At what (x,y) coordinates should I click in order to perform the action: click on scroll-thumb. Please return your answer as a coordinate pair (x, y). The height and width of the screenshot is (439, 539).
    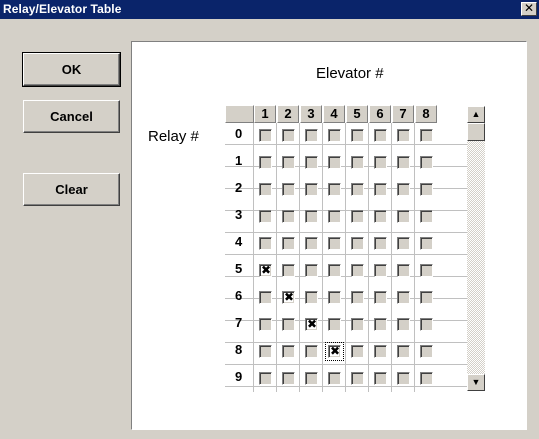
    Looking at the image, I should click on (476, 132).